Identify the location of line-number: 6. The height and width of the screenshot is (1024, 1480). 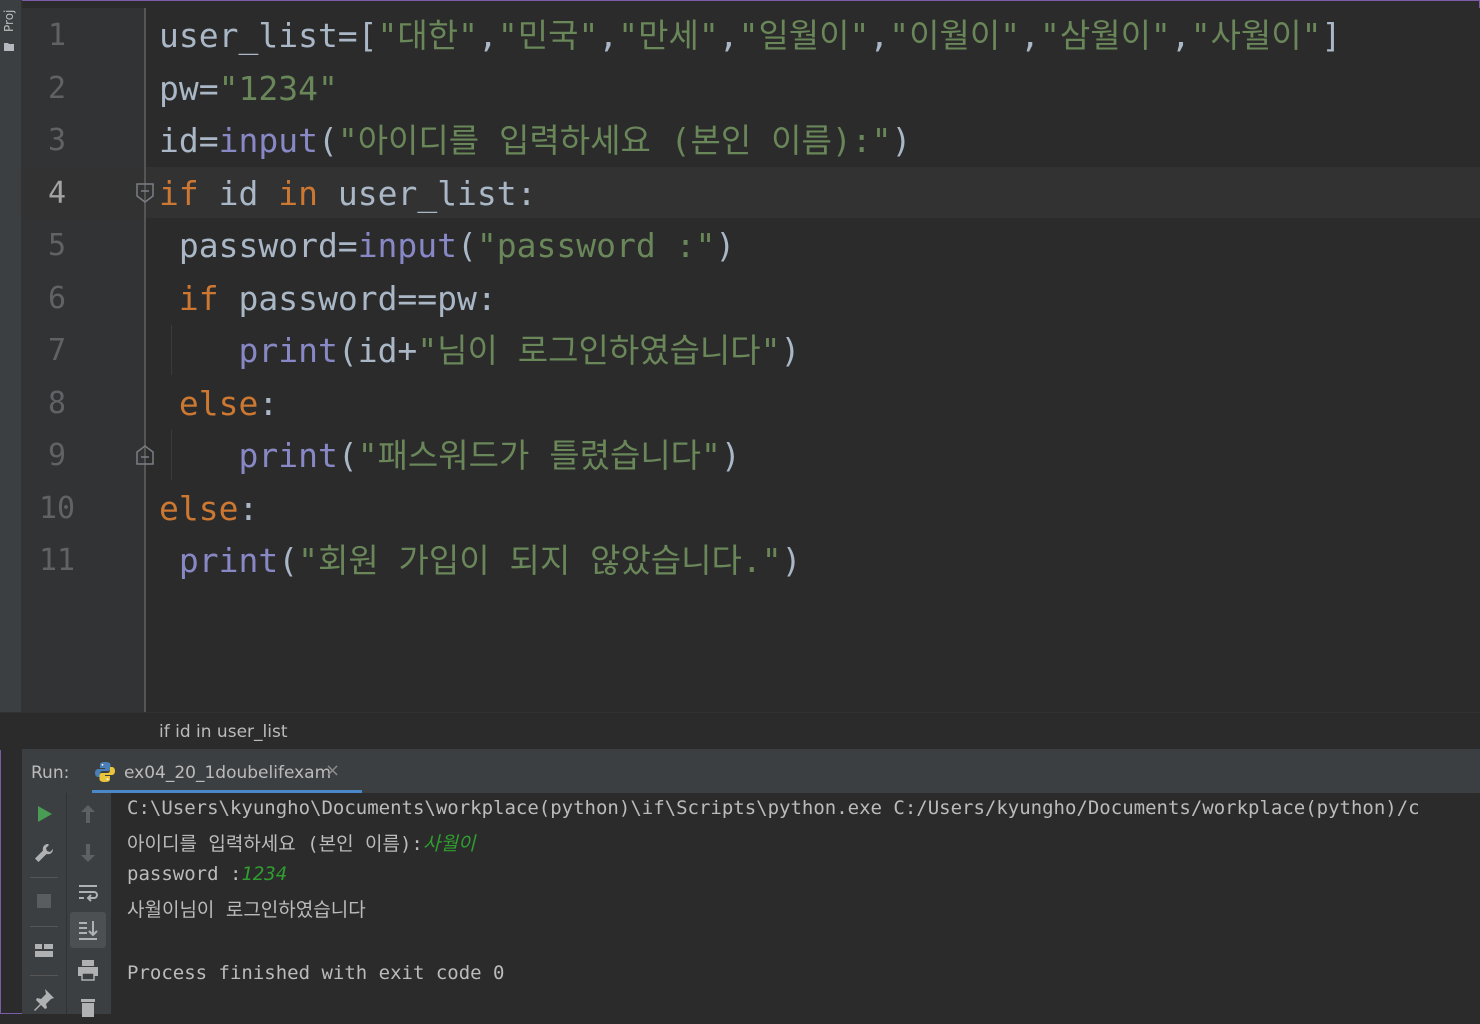
(57, 299).